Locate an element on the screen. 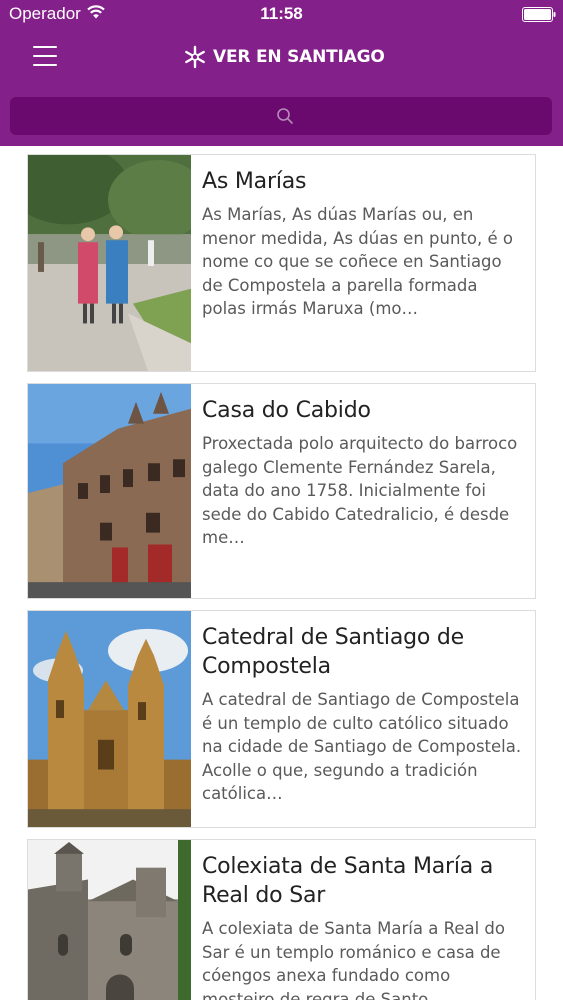 This screenshot has width=563, height=1000. photo-colexiata-sar is located at coordinates (109, 920).